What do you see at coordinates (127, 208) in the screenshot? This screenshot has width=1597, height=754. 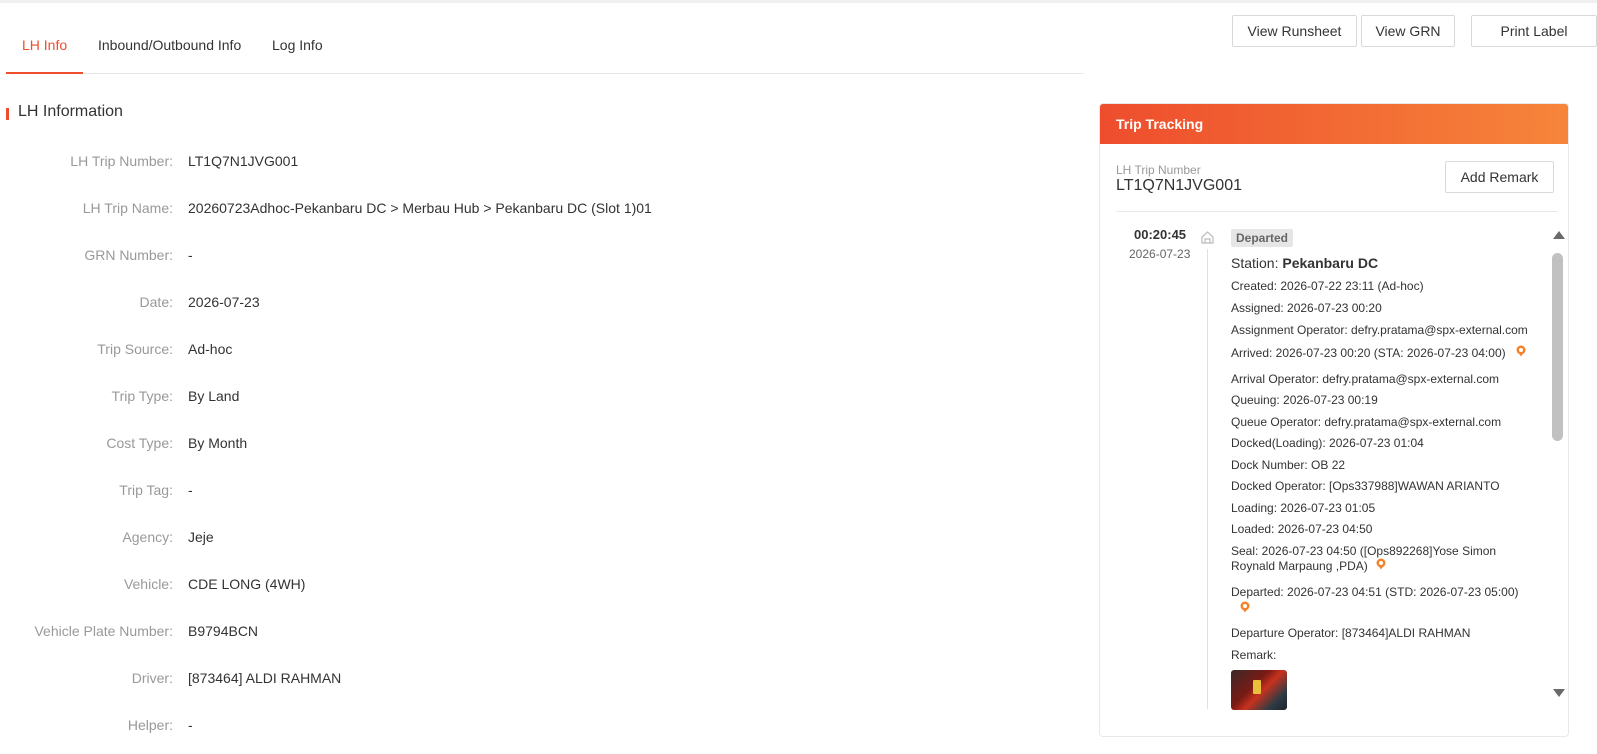 I see `field-label: LH Trip Name:` at bounding box center [127, 208].